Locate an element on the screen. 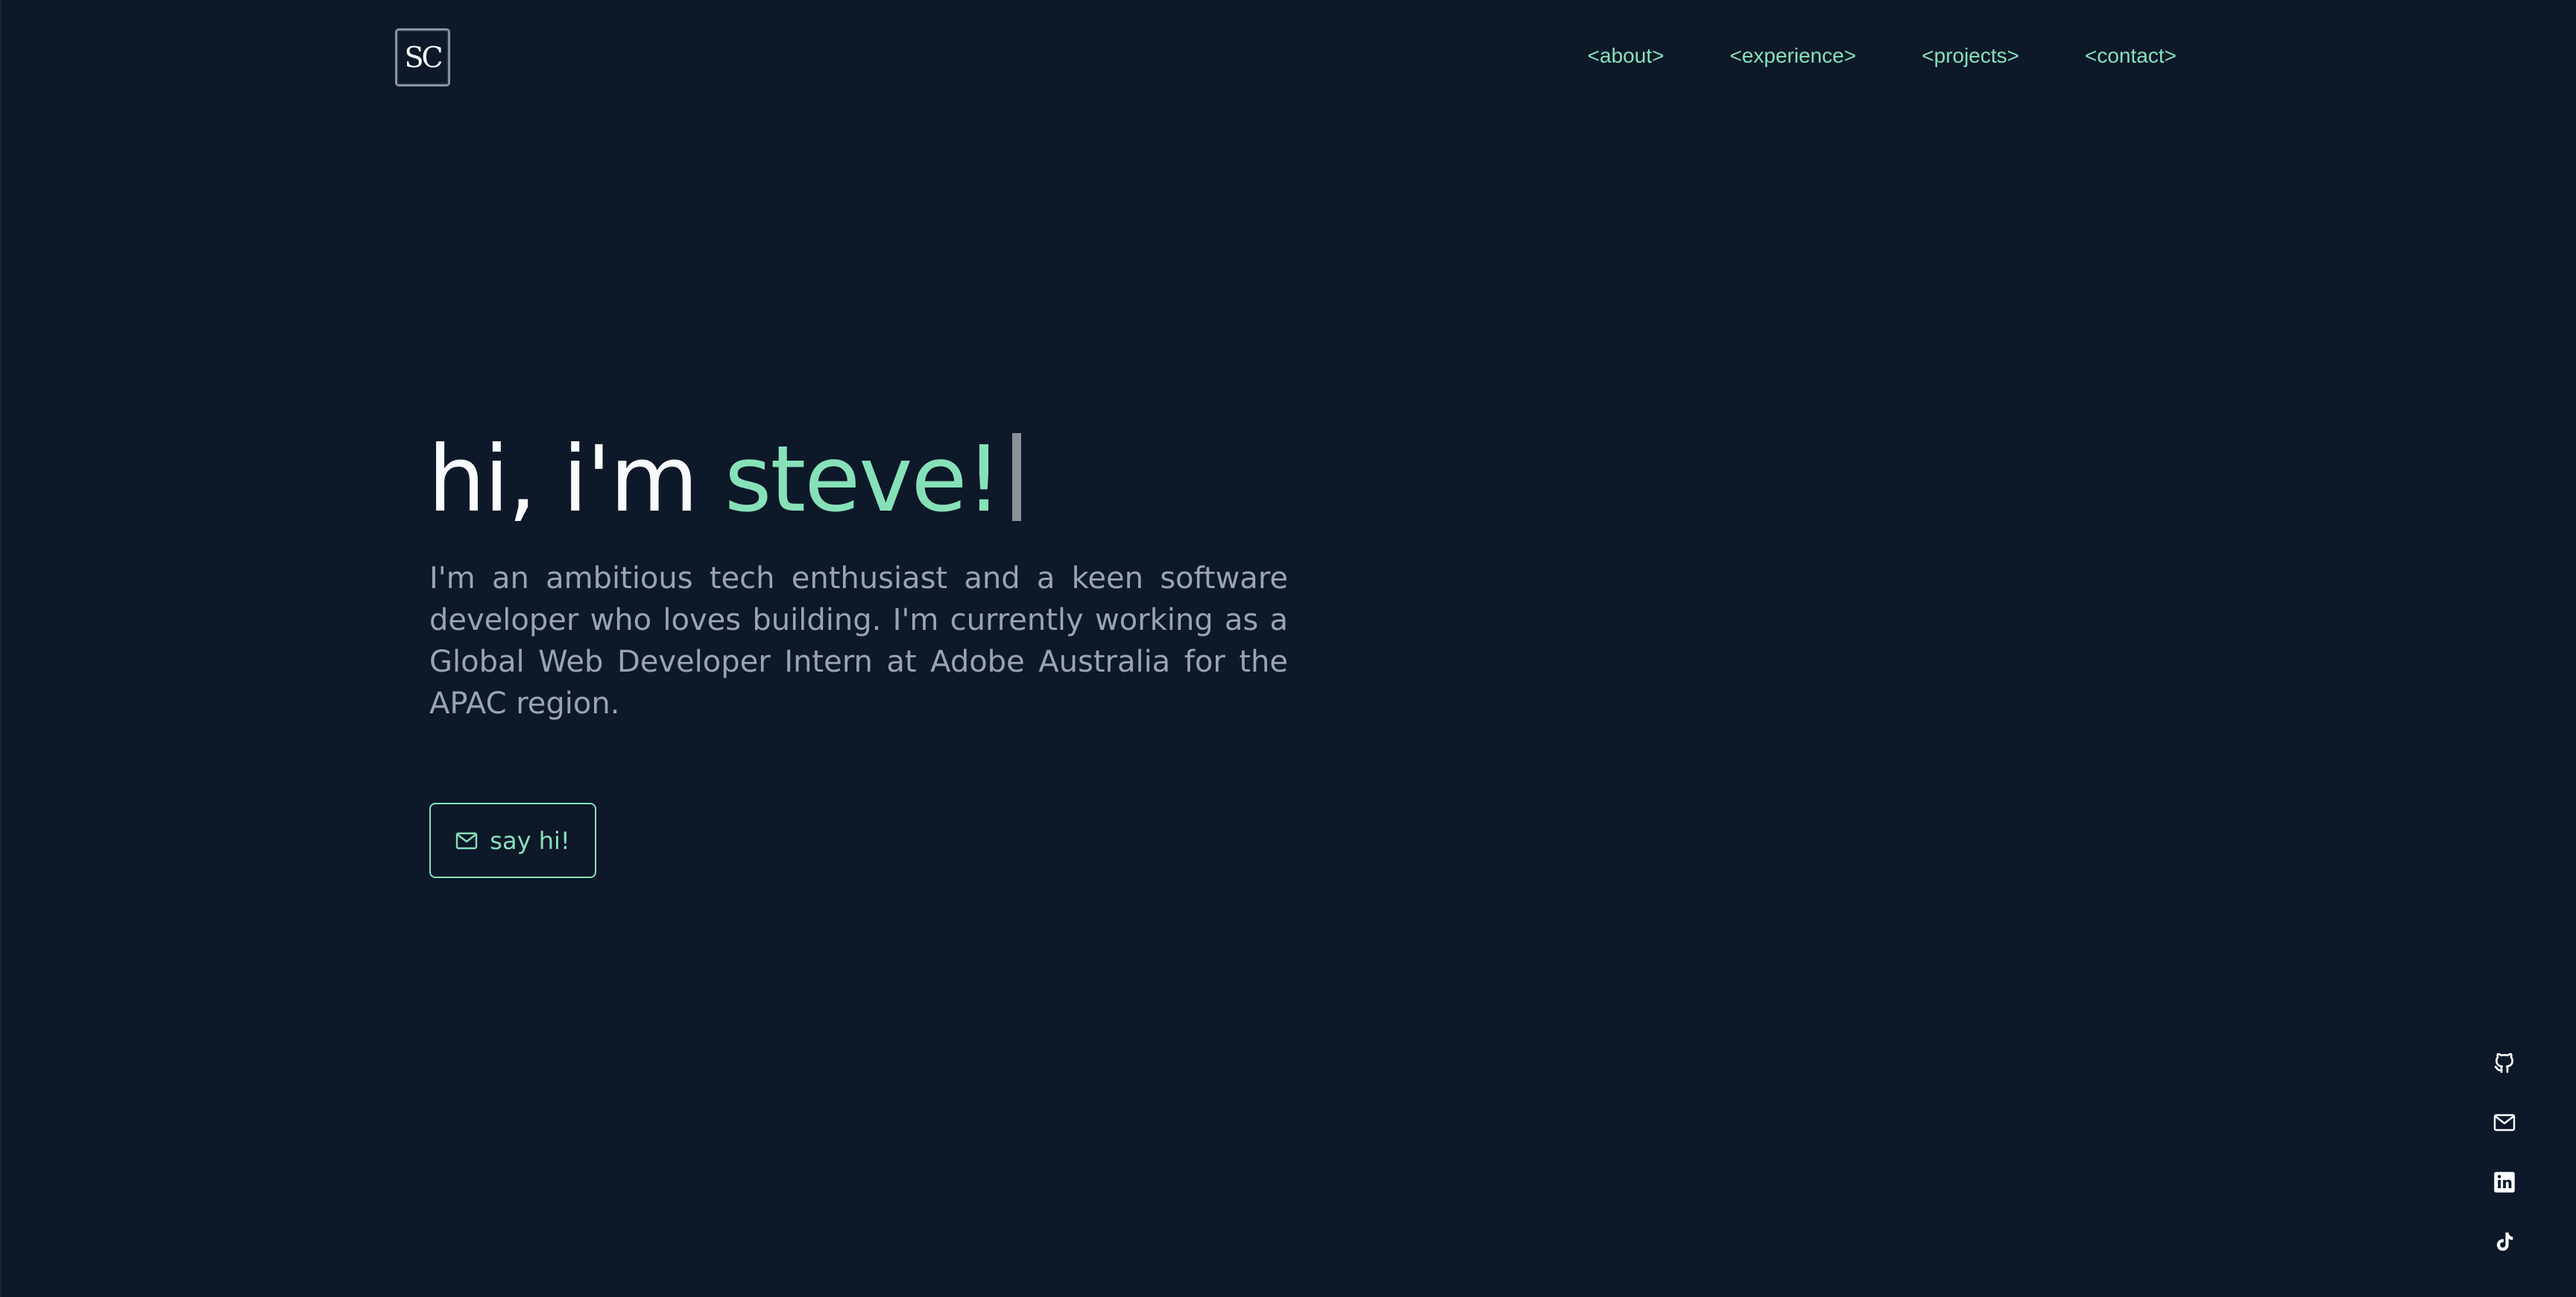 The width and height of the screenshot is (2576, 1297). nav-about: <about> is located at coordinates (1626, 56).